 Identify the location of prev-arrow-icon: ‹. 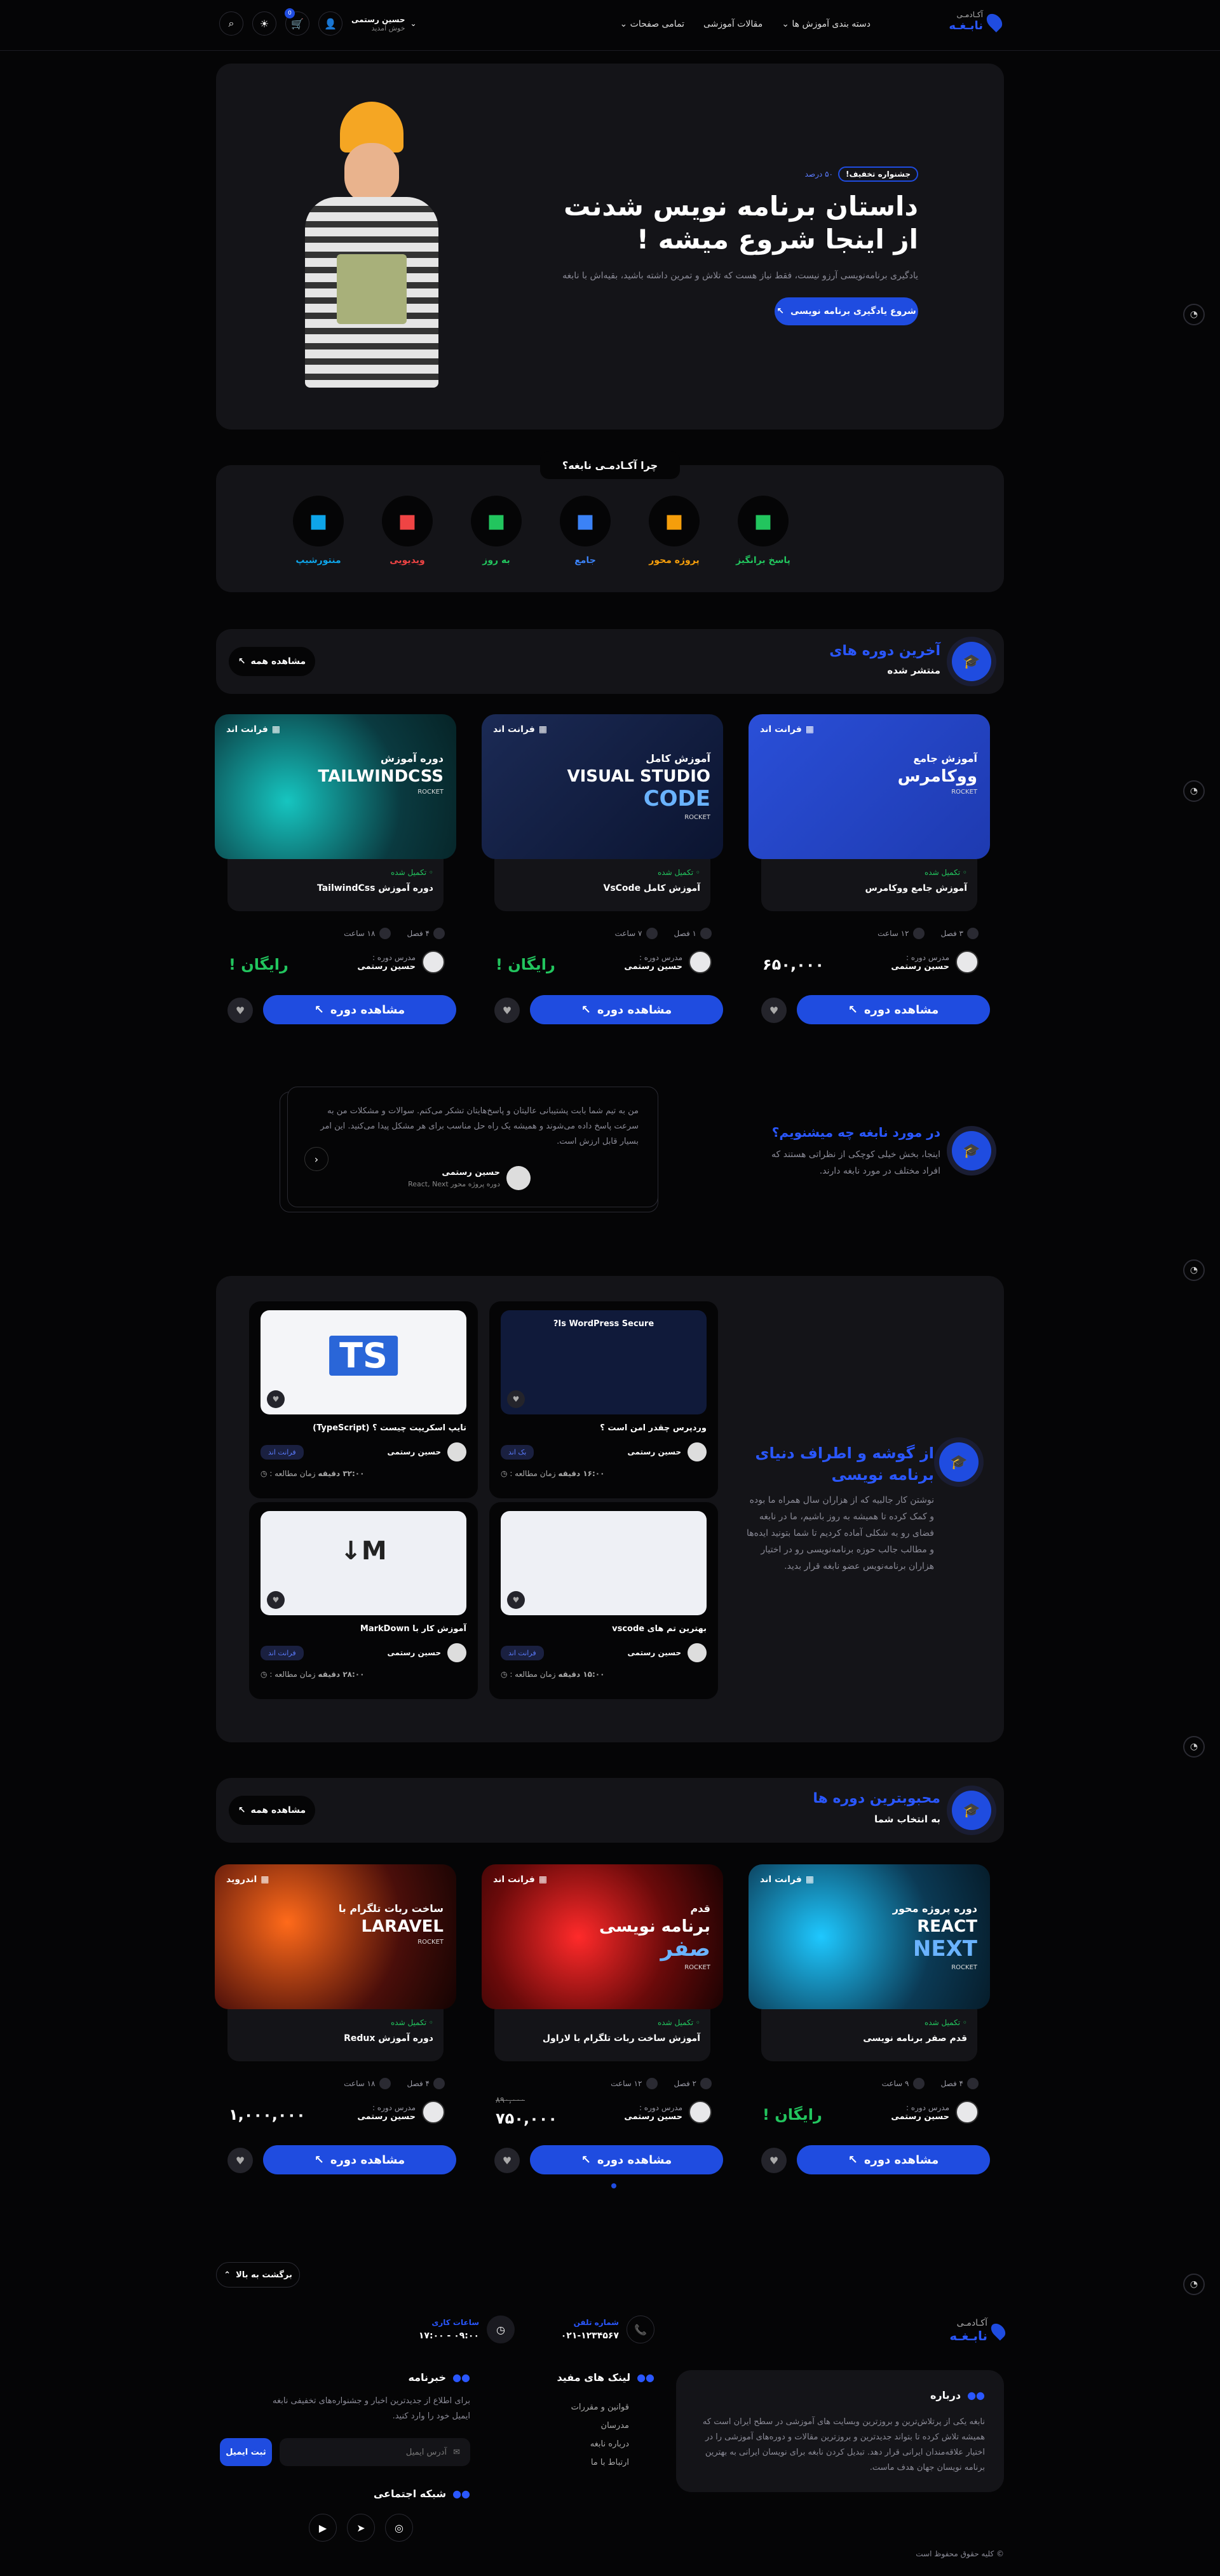
(316, 1159).